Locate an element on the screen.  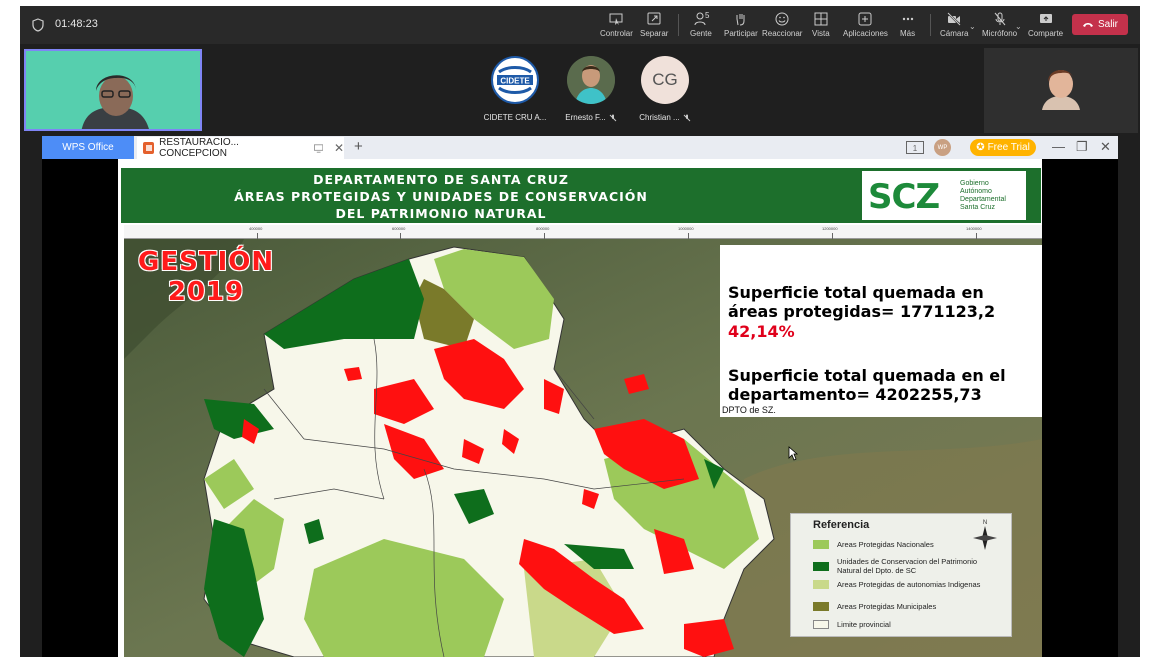
logo-sub-line: Santa Cruz is located at coordinates (978, 207).